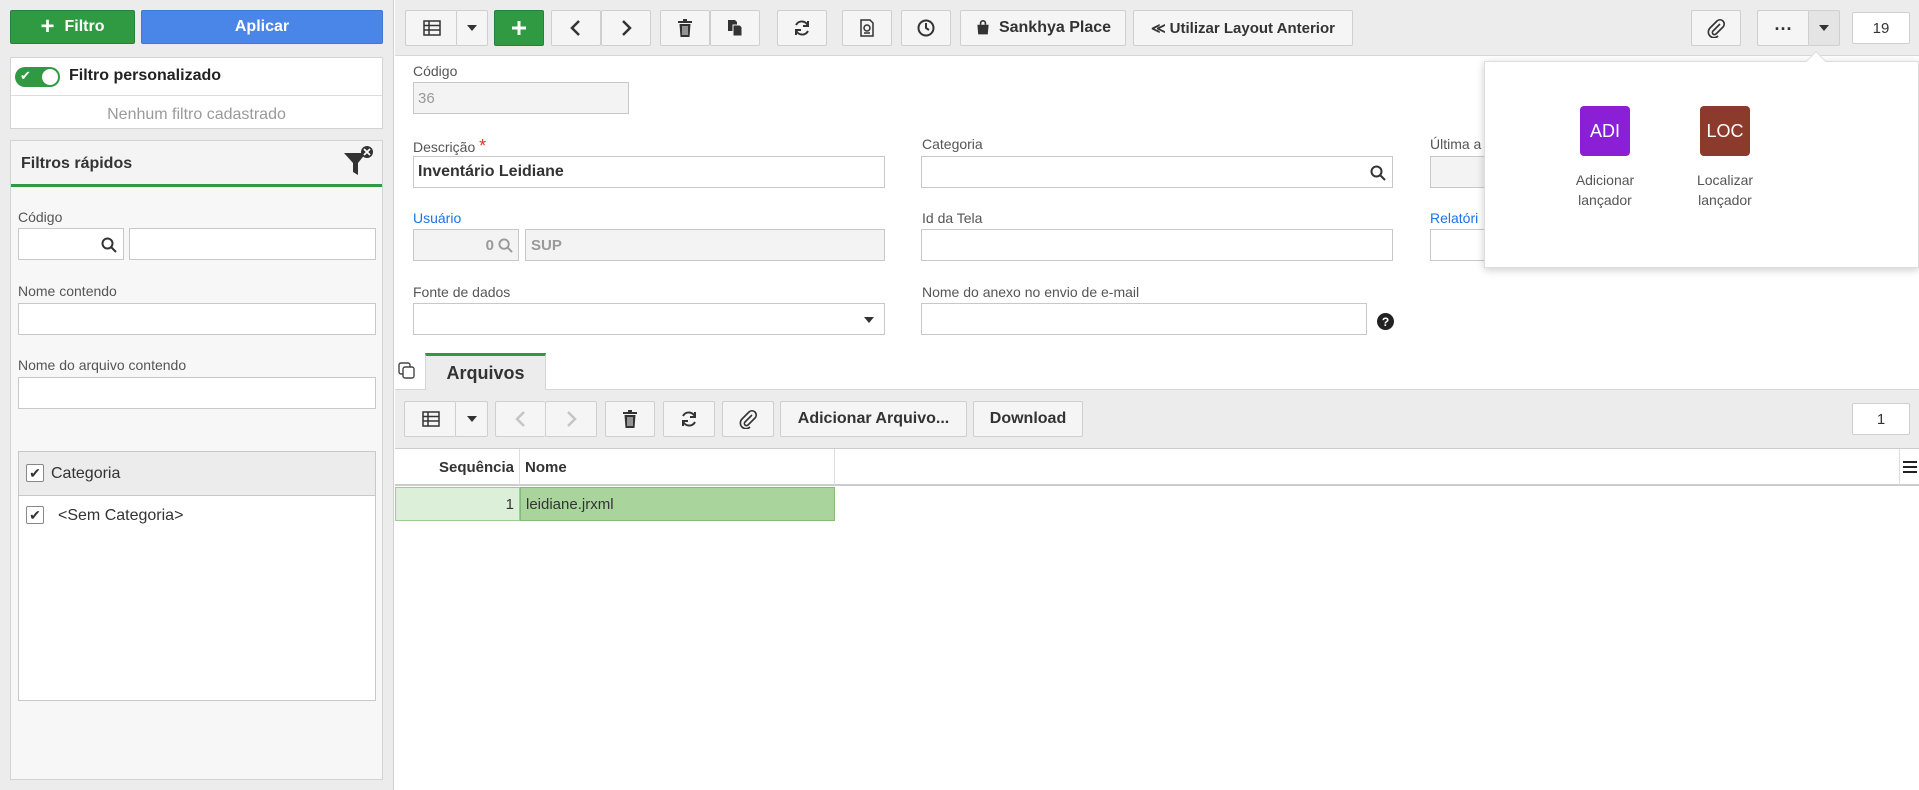  Describe the element at coordinates (35, 473) in the screenshot. I see `categoria-header-checkbox: ✔` at that location.